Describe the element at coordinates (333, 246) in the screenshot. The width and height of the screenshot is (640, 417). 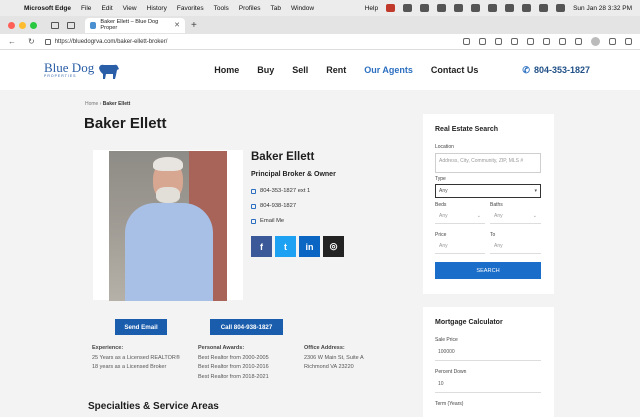
I see `instagram-icon: ◎` at that location.